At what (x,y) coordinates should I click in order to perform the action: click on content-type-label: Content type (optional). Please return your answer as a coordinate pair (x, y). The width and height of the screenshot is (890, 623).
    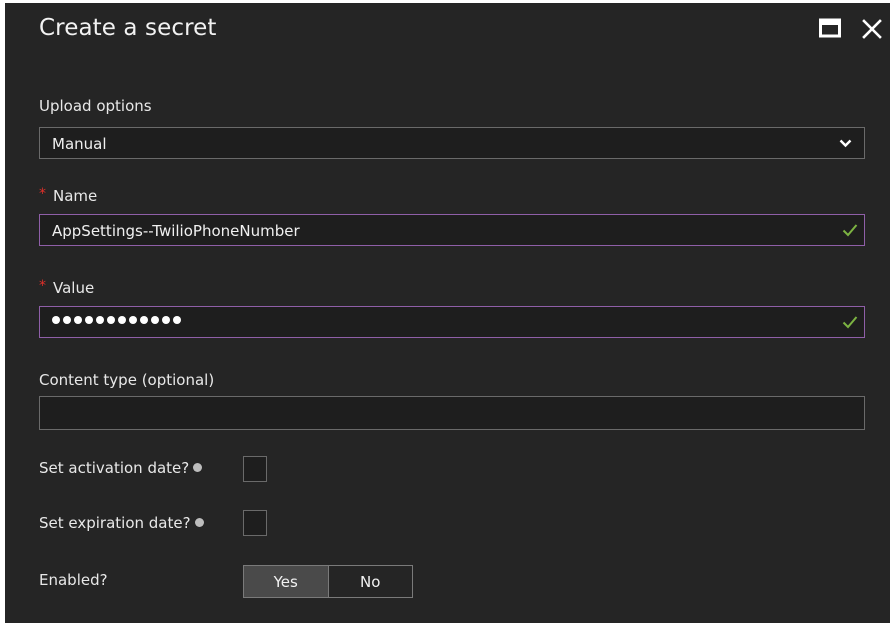
    Looking at the image, I should click on (127, 380).